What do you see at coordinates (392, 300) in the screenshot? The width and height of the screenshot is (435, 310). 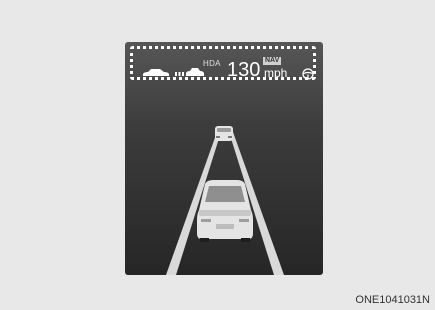 I see `figure-code: ONE1041031N` at bounding box center [392, 300].